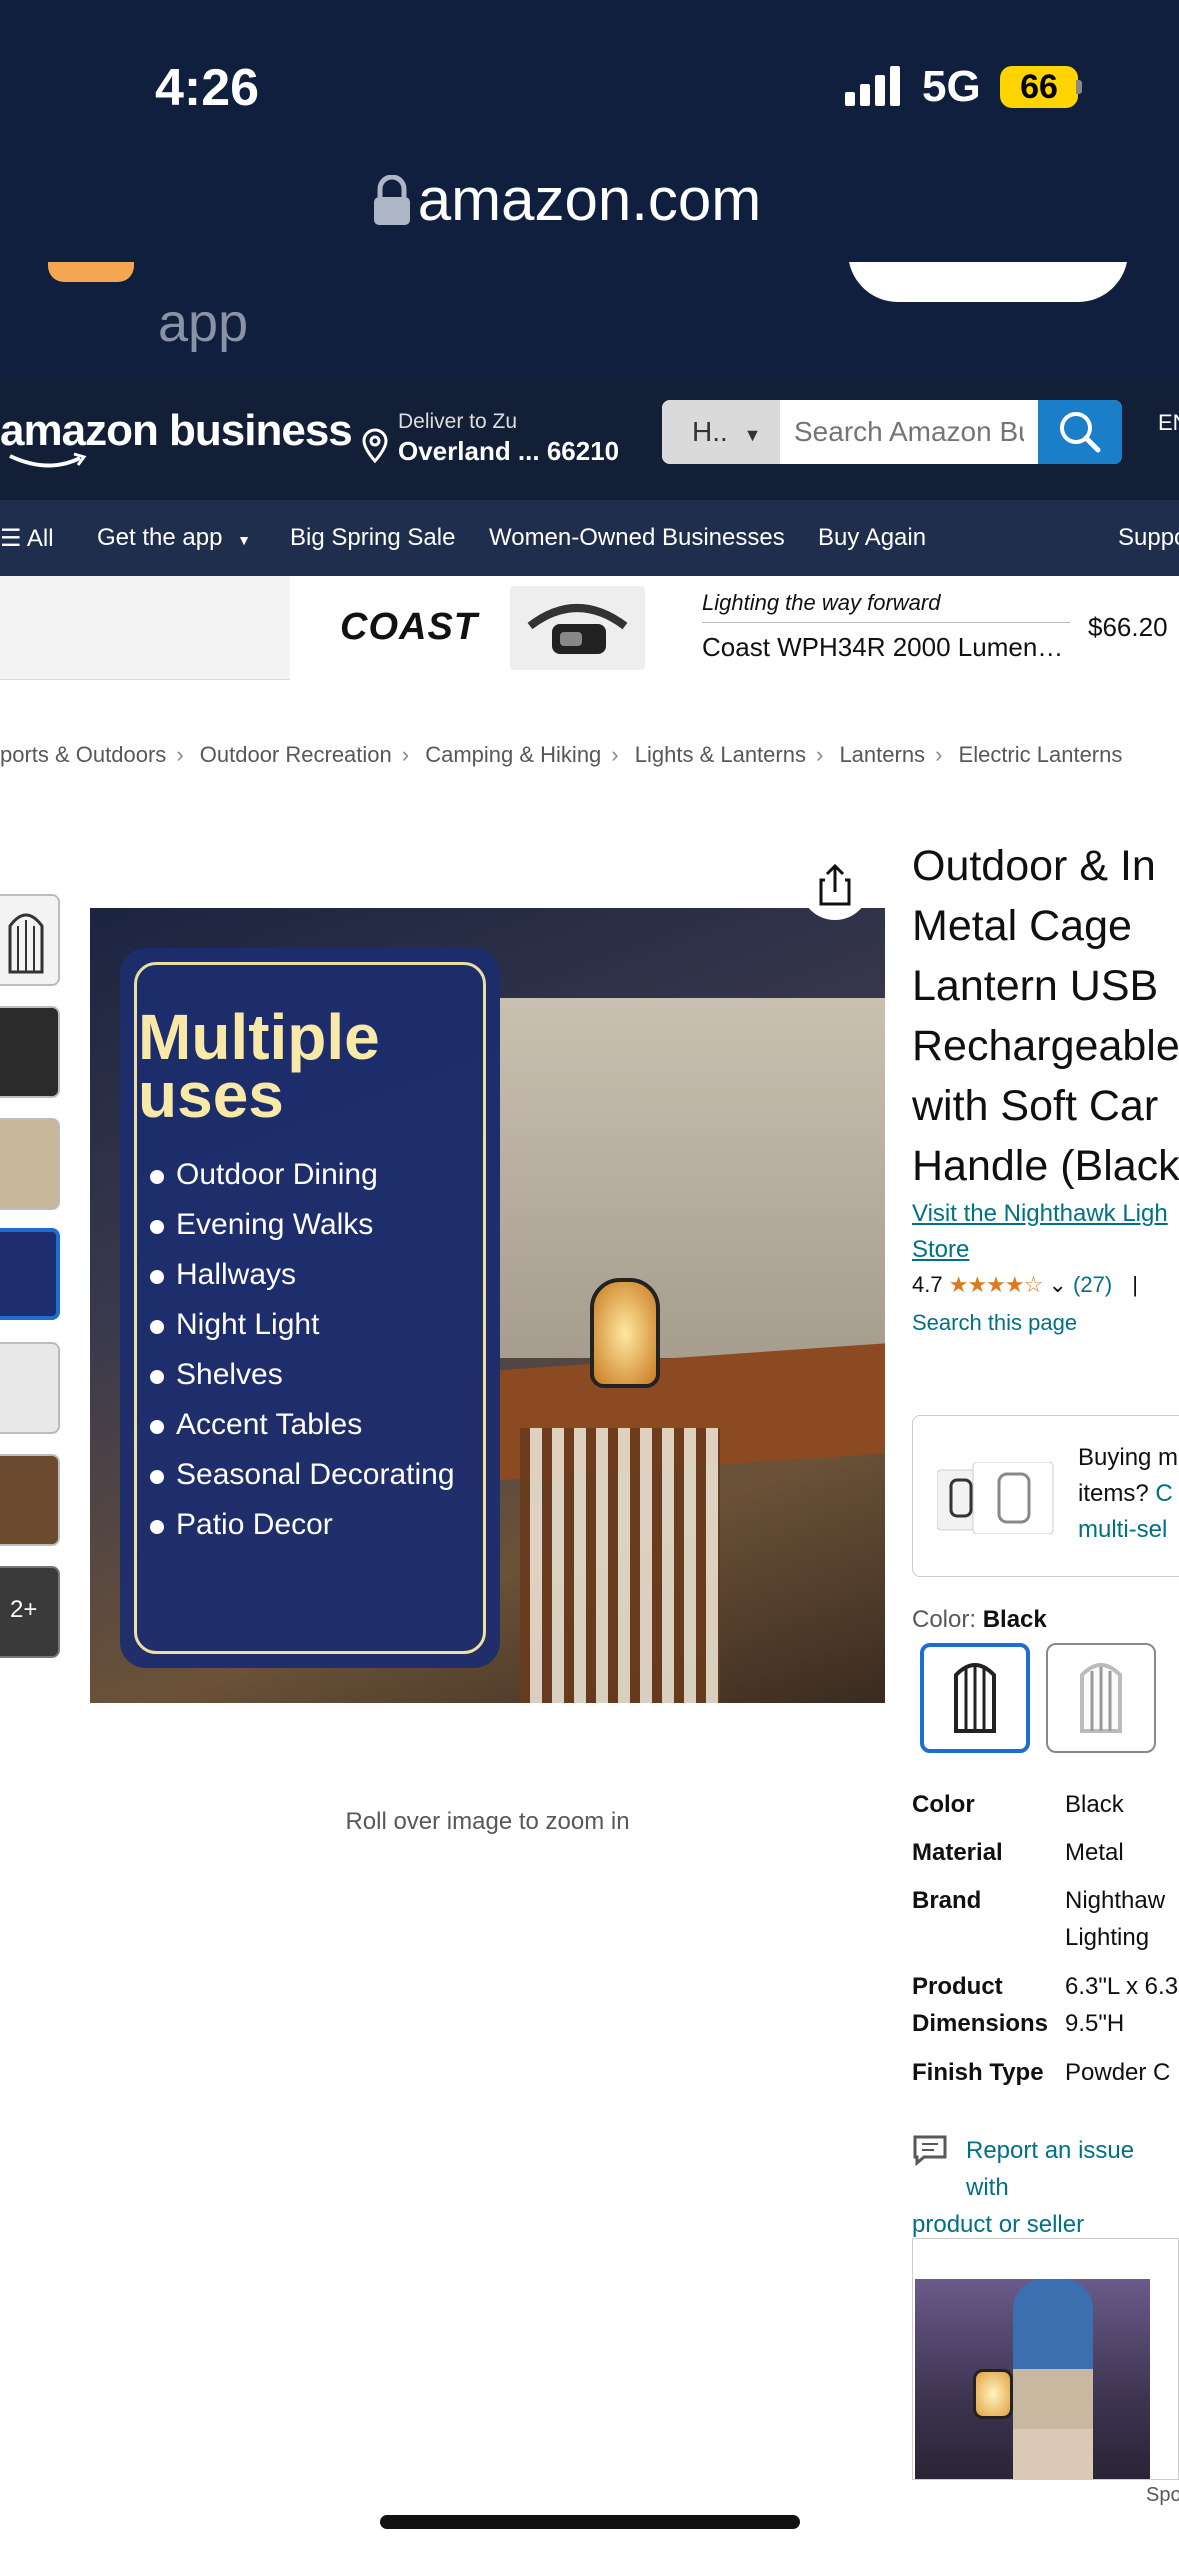 The height and width of the screenshot is (2556, 1179). I want to click on coast-brand-logo: COAST, so click(409, 627).